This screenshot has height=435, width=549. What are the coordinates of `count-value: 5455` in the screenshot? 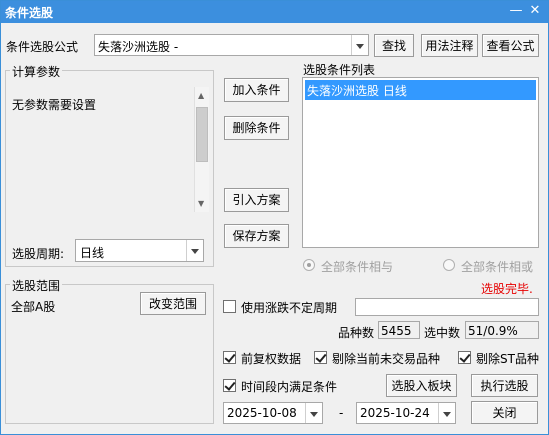 It's located at (396, 331).